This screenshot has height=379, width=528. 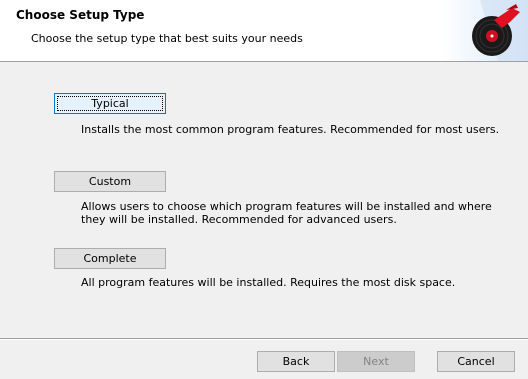 I want to click on footer-divider, so click(x=264, y=339).